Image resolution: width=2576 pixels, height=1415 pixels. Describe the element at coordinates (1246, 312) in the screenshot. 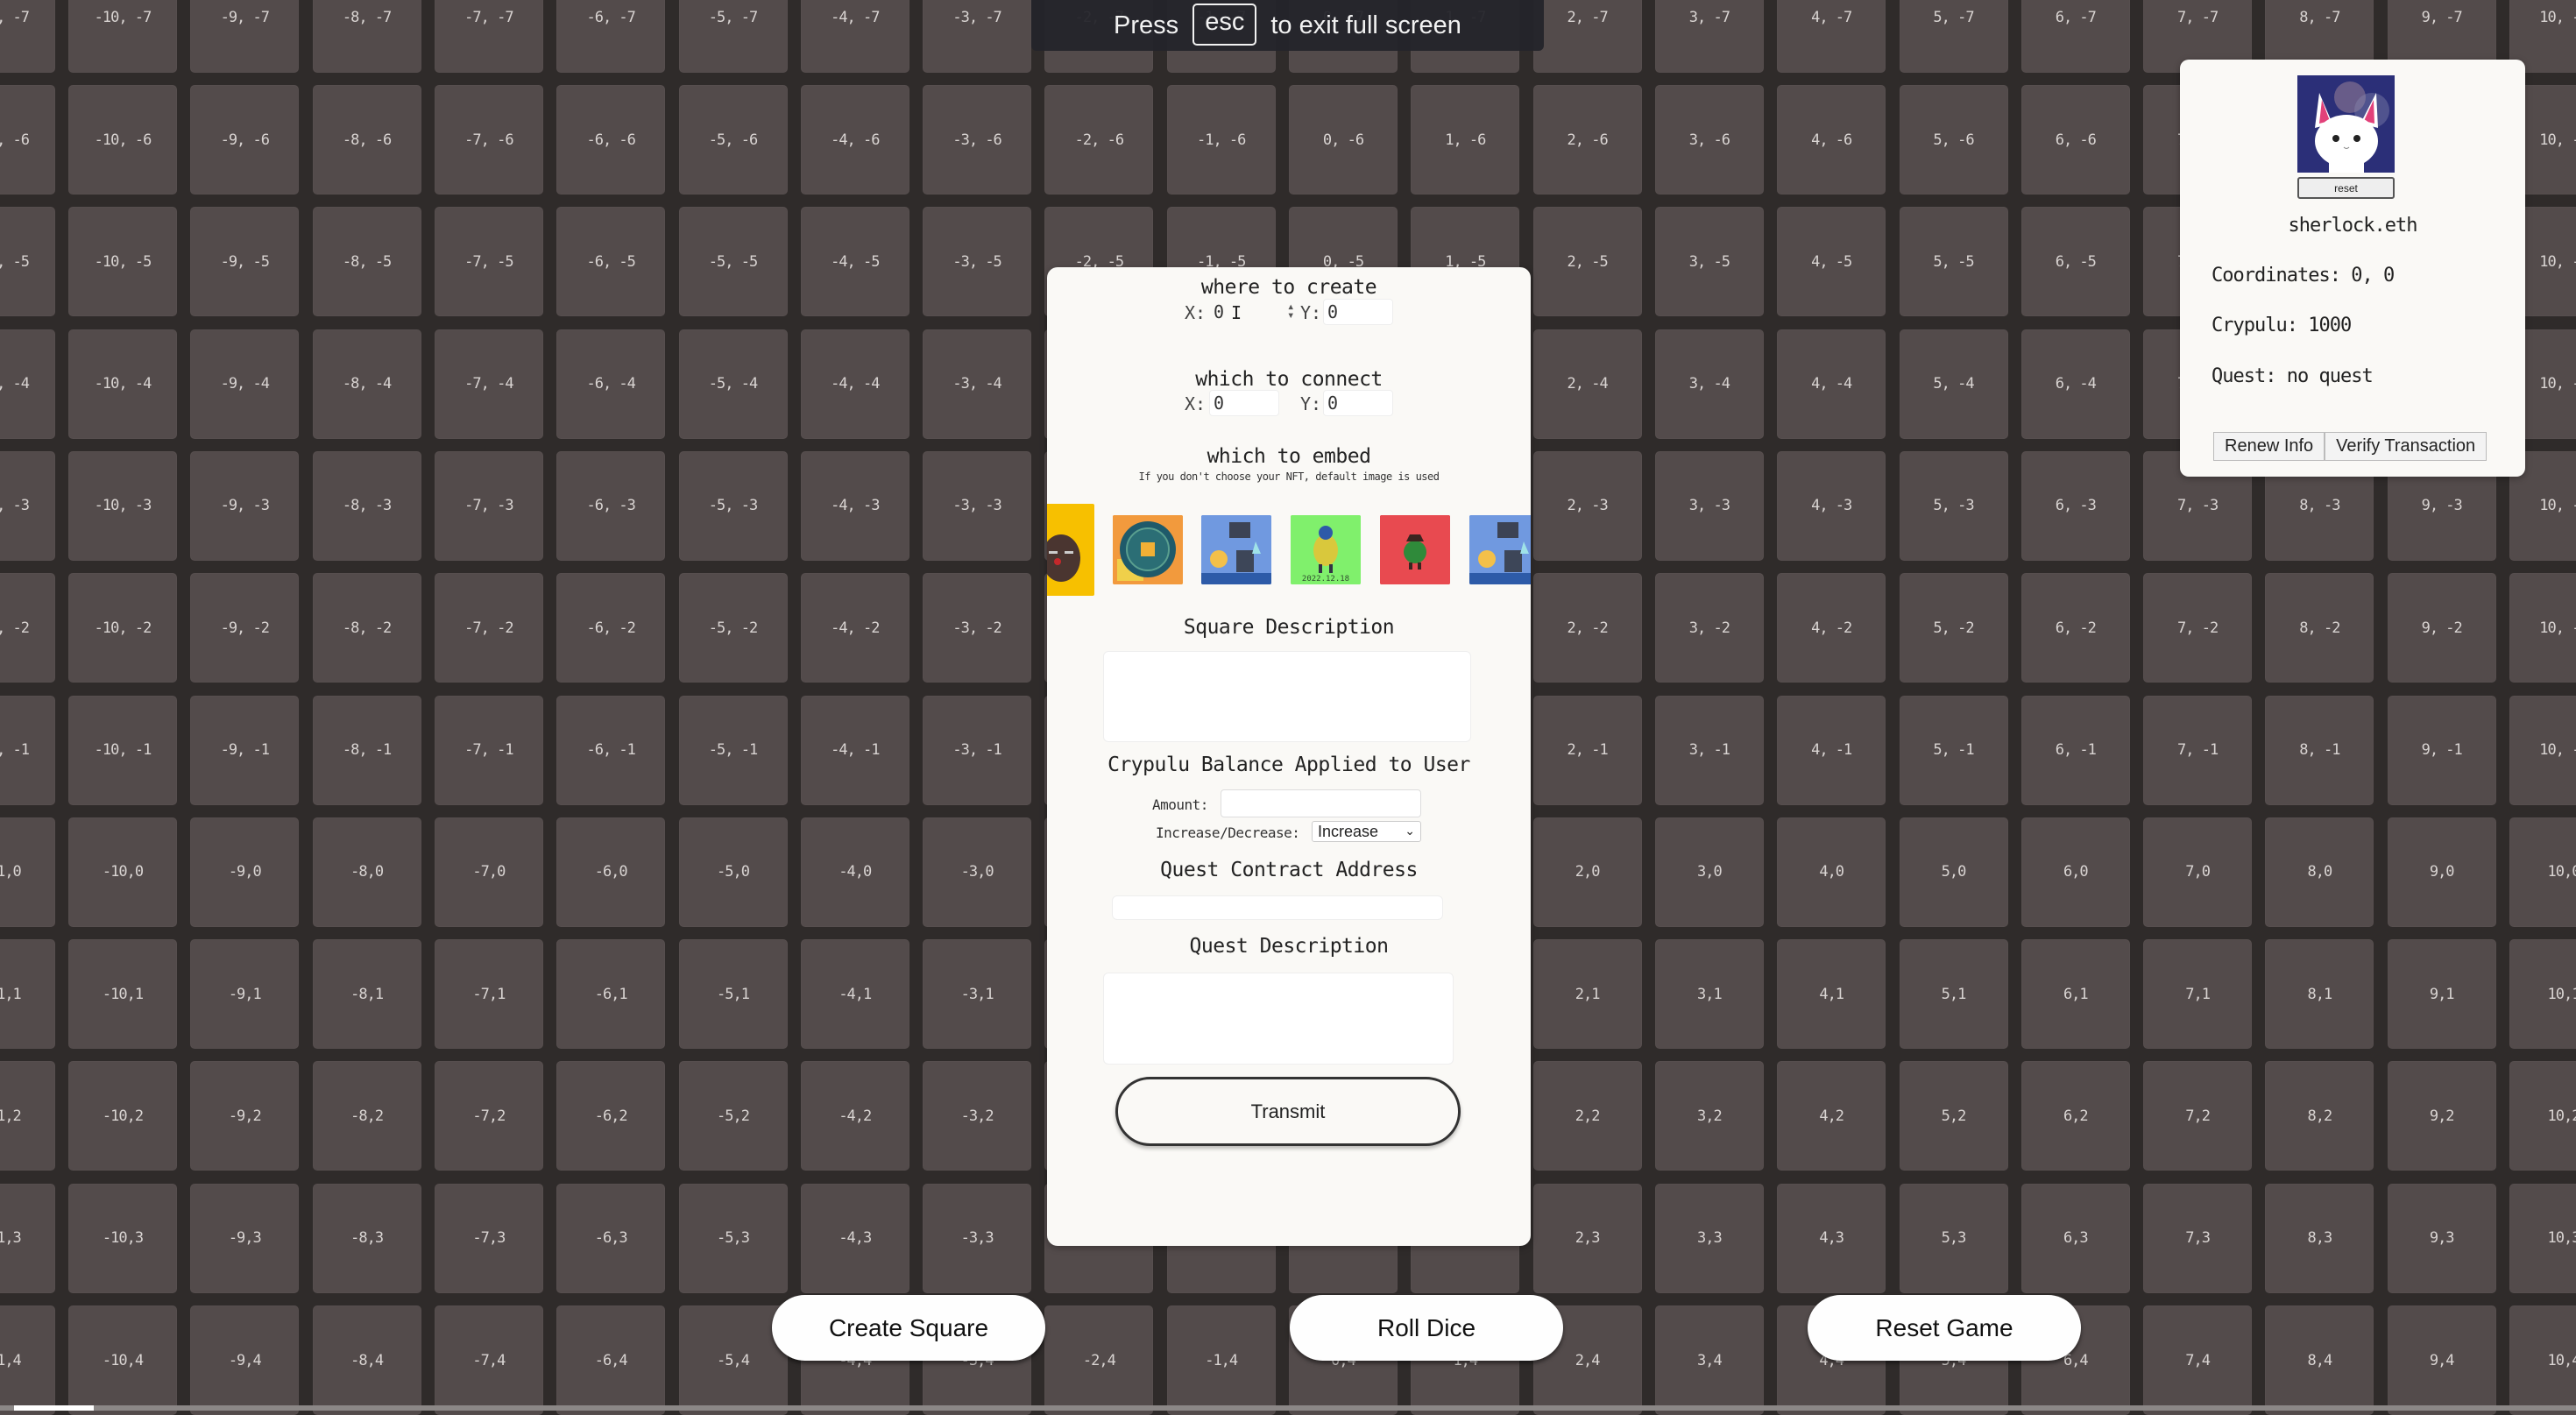

I see `where-x-input` at that location.